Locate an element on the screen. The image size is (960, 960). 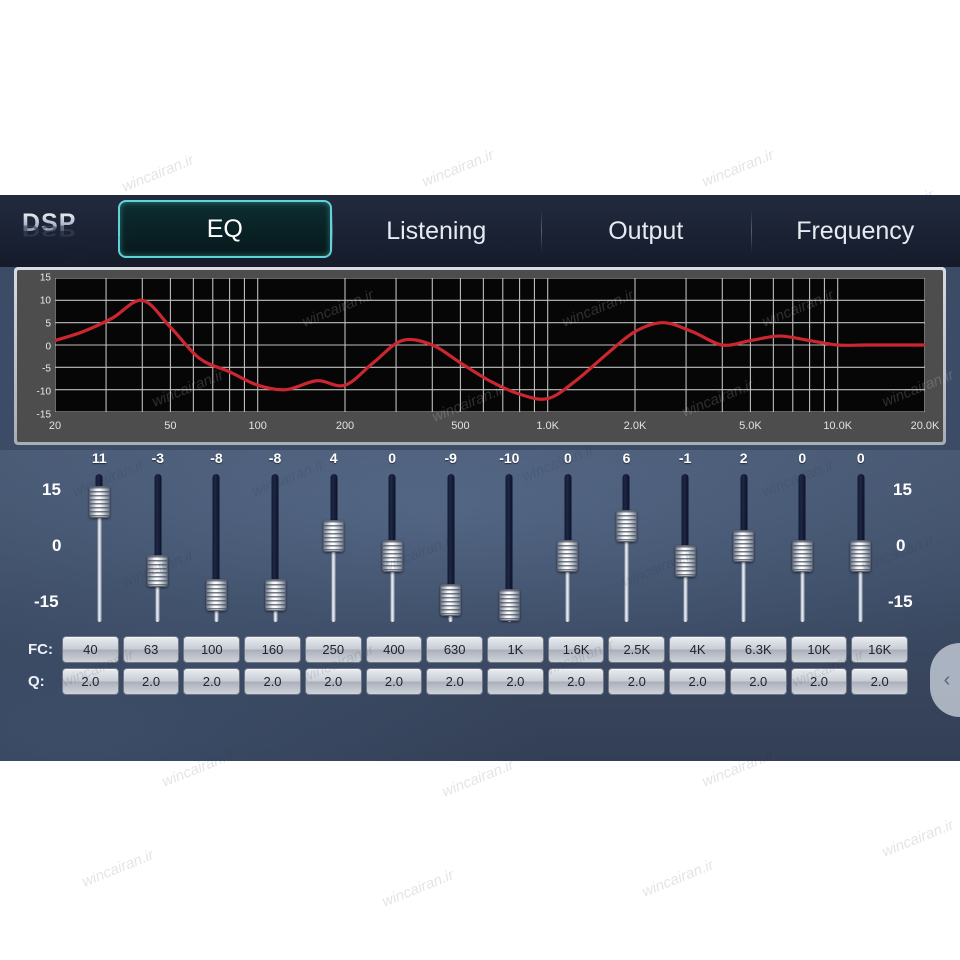
graph-x-tick: 1.0K is located at coordinates (548, 426).